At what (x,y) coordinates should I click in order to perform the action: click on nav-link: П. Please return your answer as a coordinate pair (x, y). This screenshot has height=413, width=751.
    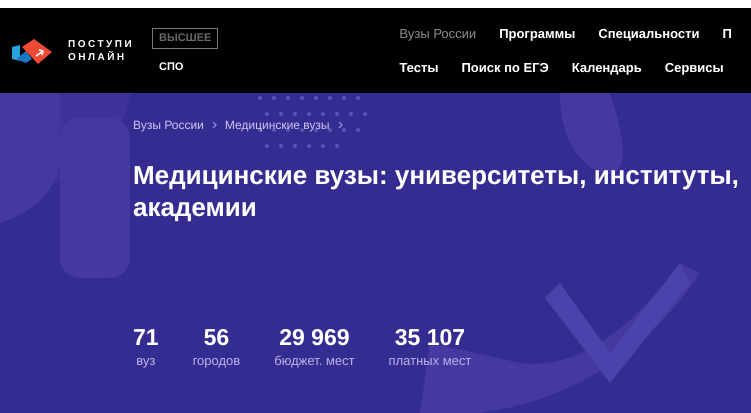
    Looking at the image, I should click on (727, 34).